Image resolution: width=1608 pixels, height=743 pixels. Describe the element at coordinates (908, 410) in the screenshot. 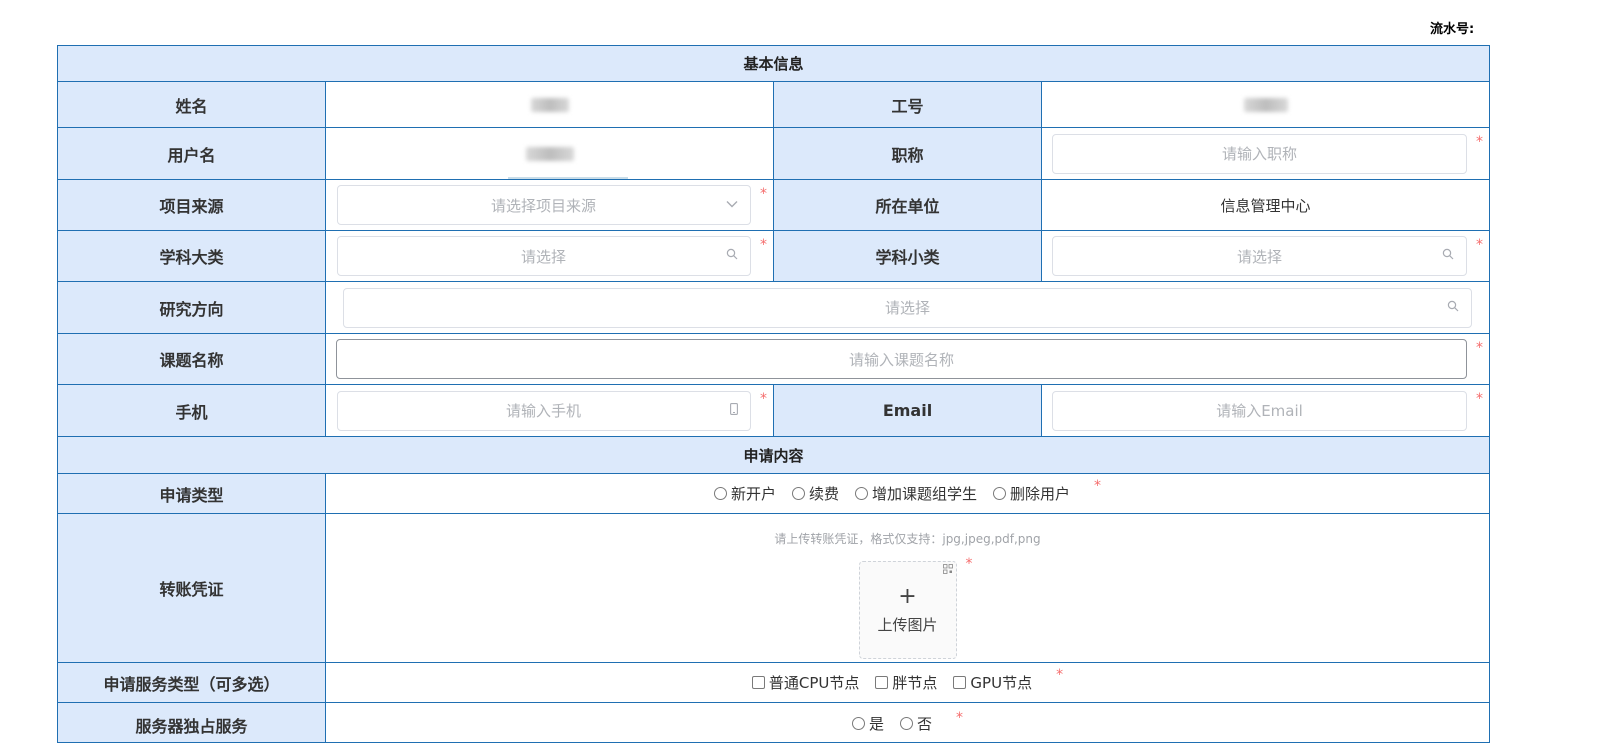

I see `email-label: Email` at that location.